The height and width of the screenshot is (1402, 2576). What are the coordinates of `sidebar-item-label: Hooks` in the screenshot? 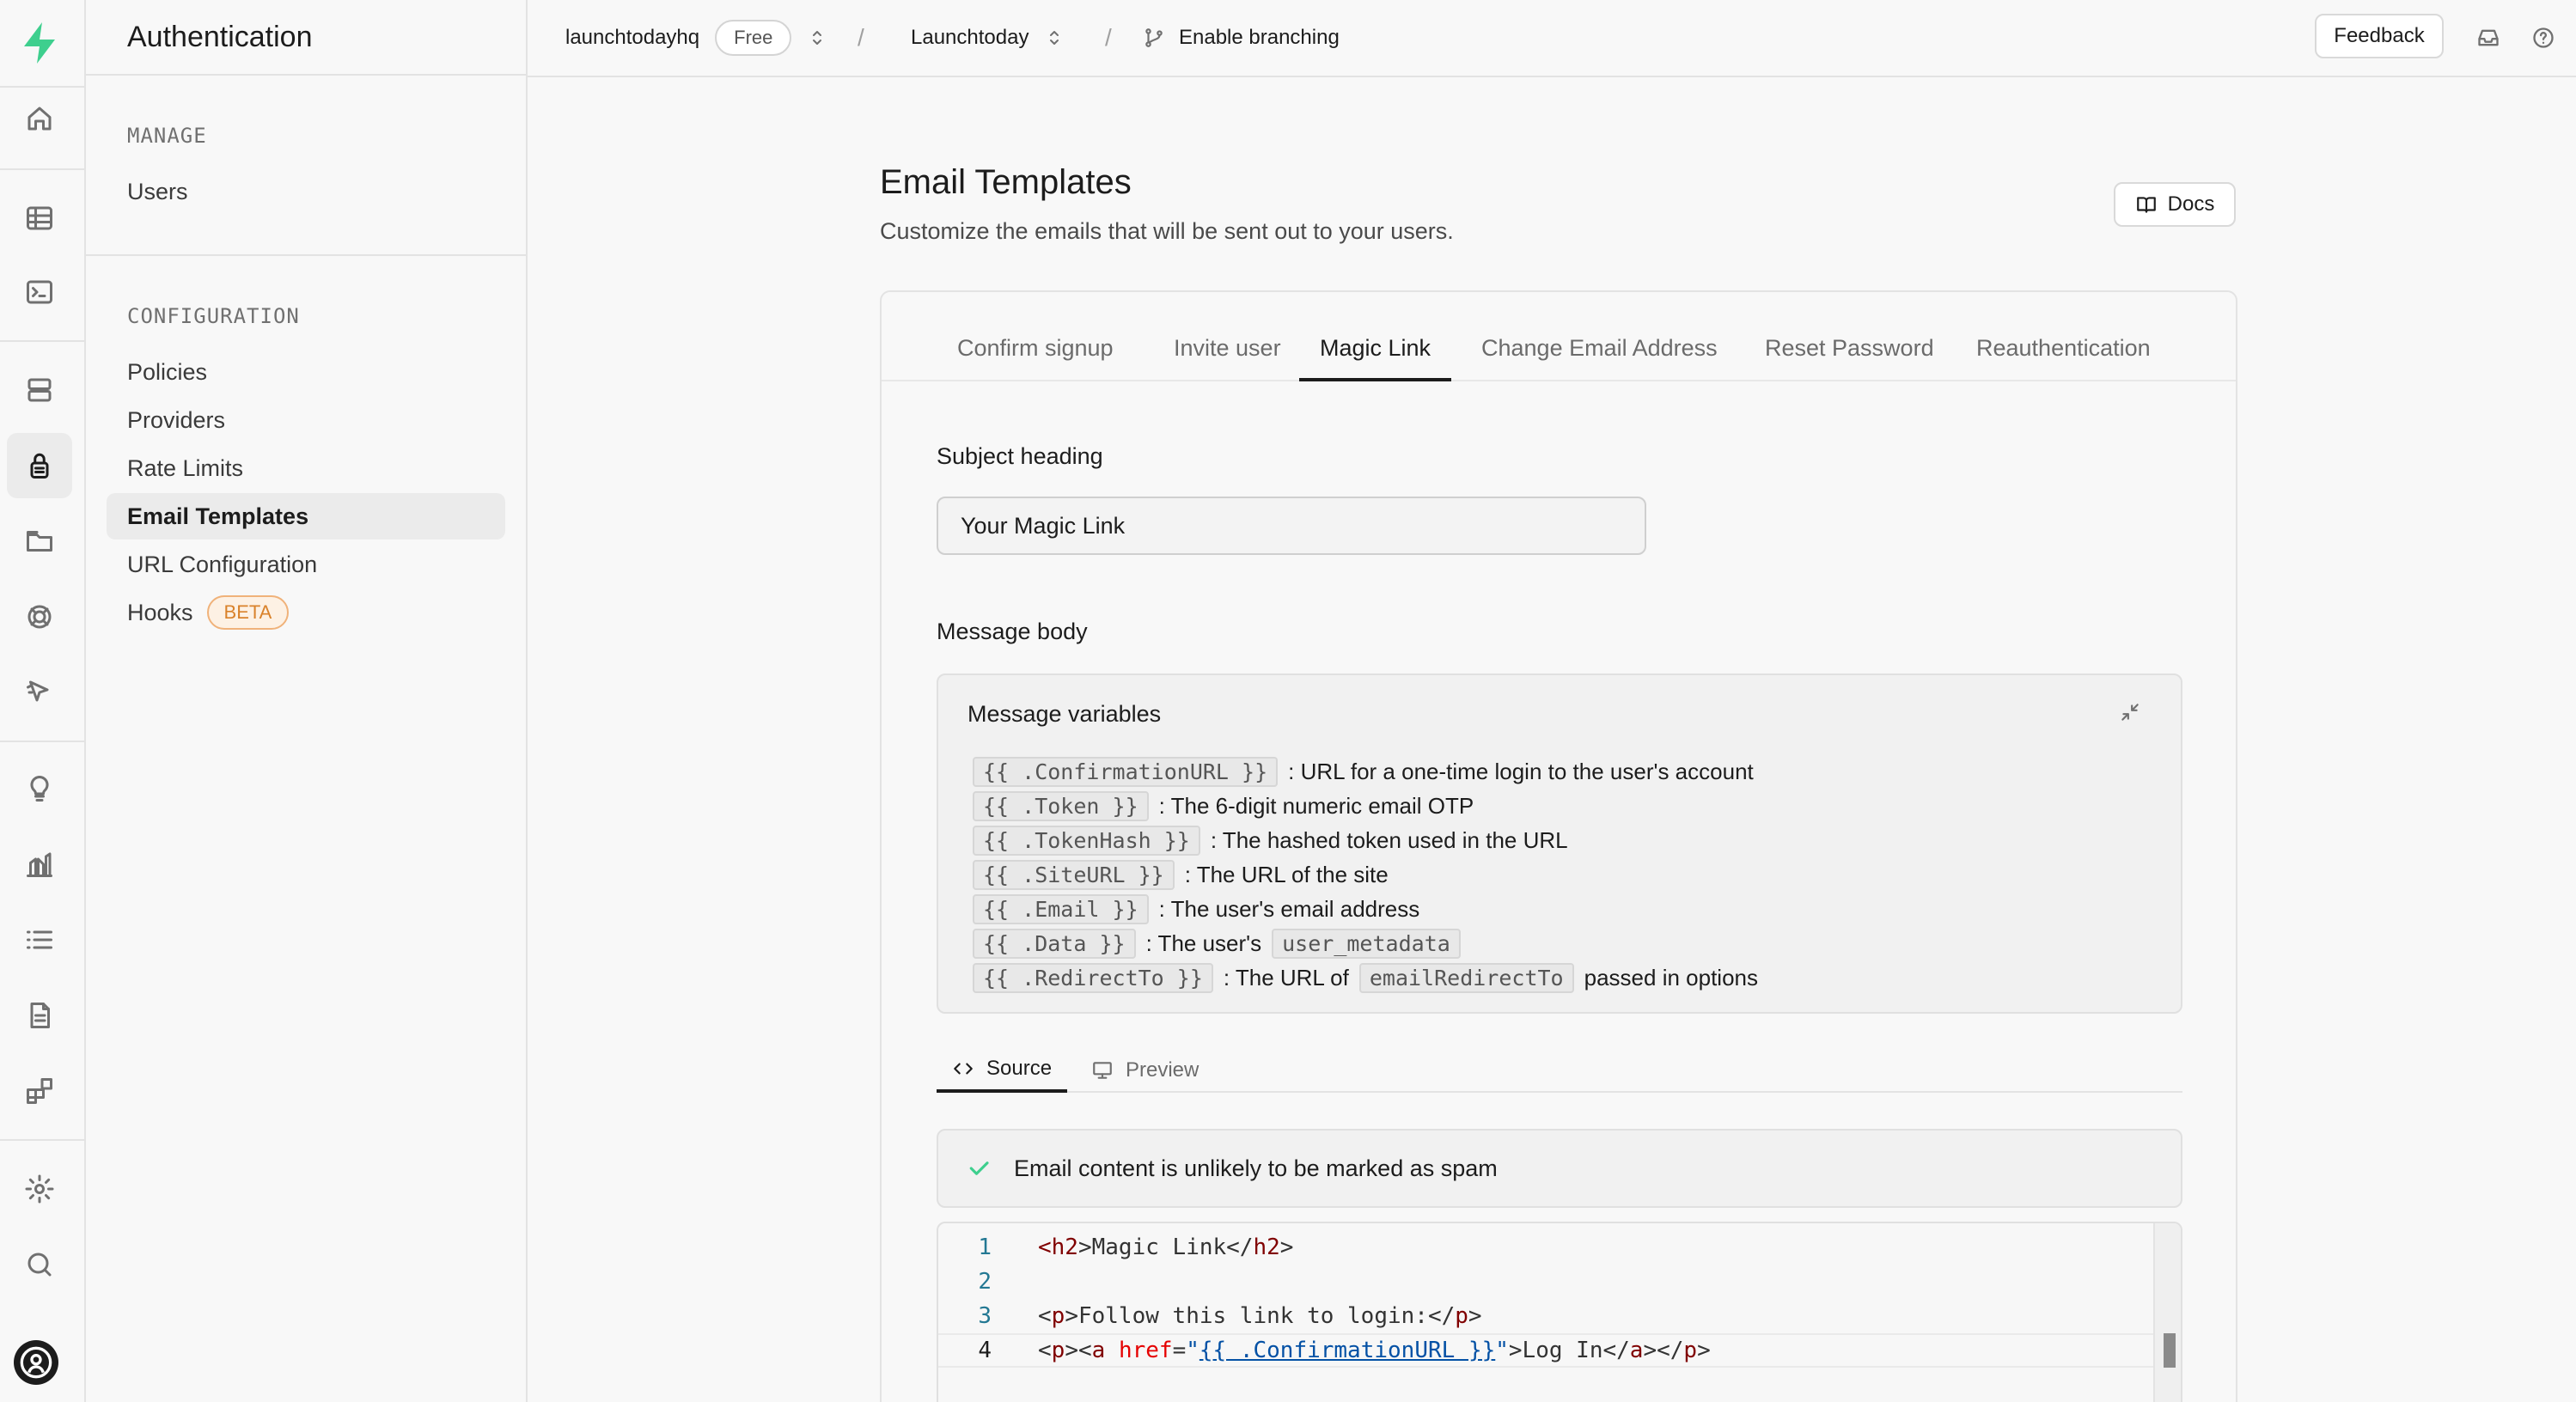 It's located at (160, 612).